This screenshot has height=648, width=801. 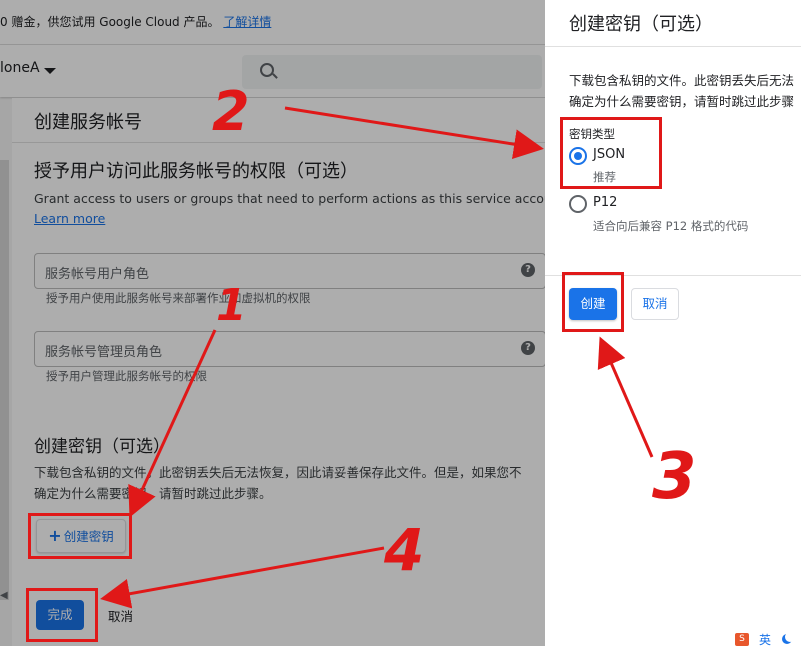 What do you see at coordinates (605, 202) in the screenshot?
I see `p12-label: P12` at bounding box center [605, 202].